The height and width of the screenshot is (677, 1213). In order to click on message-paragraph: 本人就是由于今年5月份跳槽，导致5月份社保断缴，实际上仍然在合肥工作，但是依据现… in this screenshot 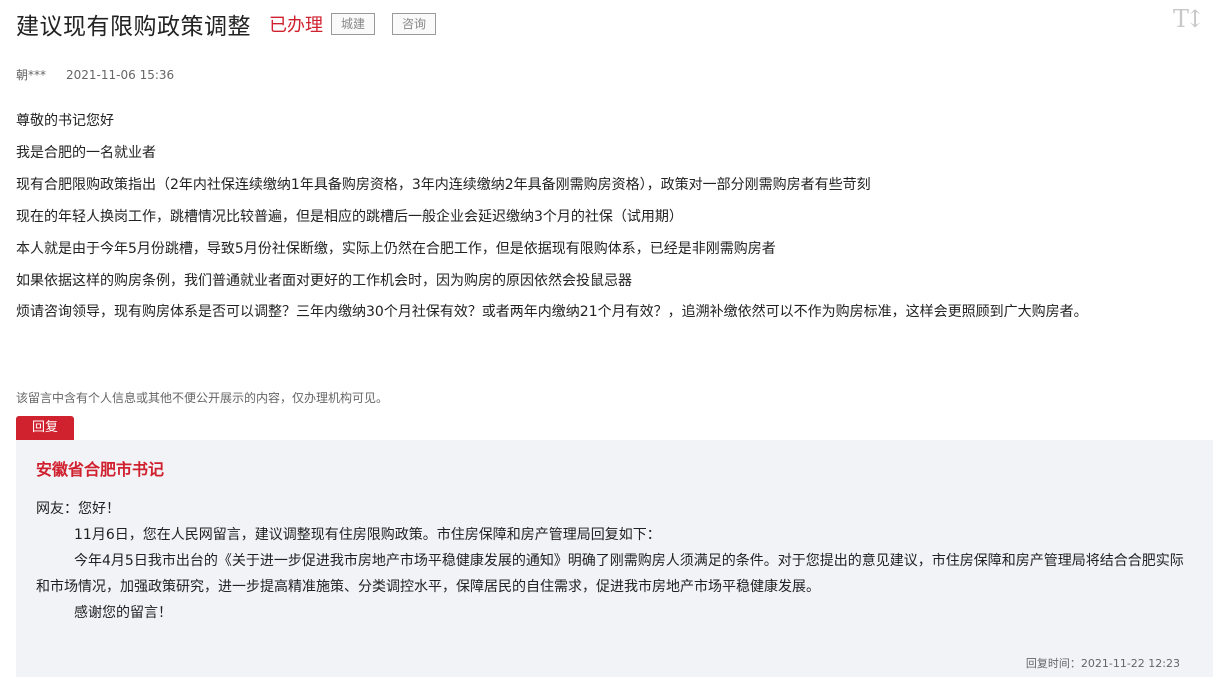, I will do `click(396, 249)`.